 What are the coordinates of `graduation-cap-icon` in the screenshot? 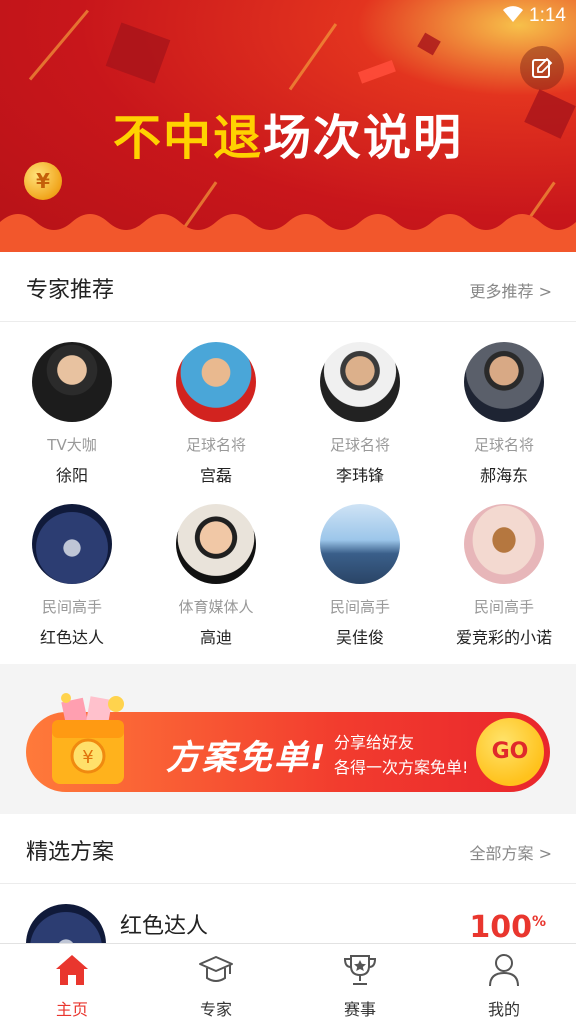 It's located at (216, 969).